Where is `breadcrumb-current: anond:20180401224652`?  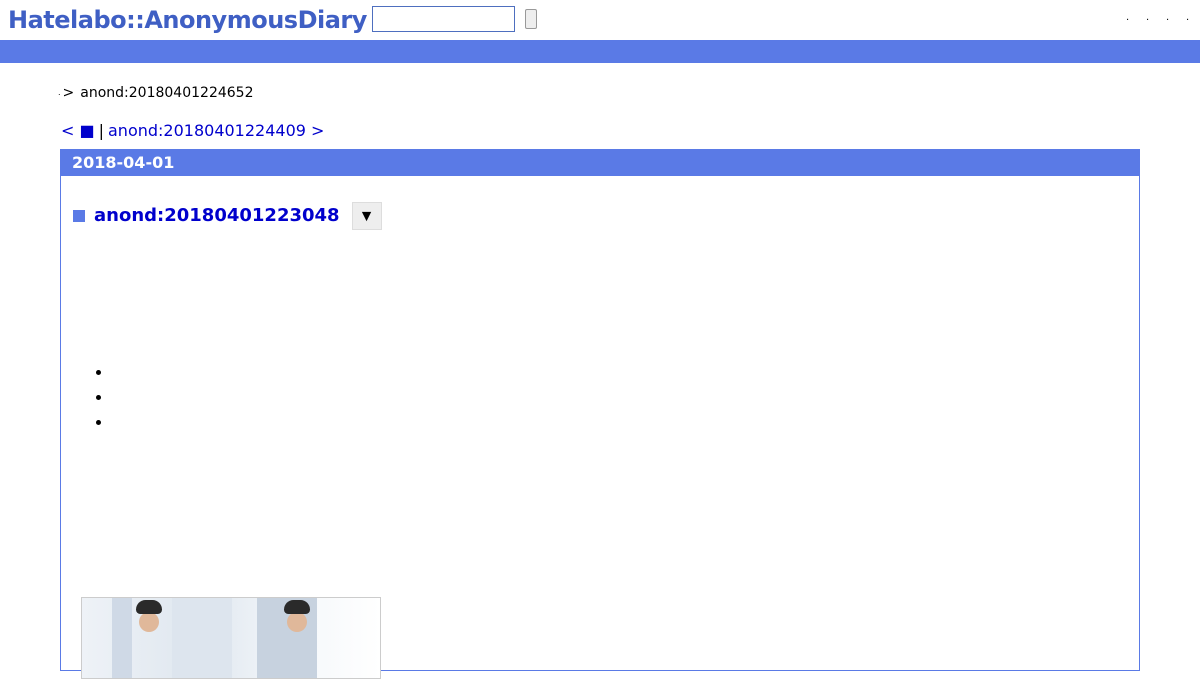 breadcrumb-current: anond:20180401224652 is located at coordinates (167, 93).